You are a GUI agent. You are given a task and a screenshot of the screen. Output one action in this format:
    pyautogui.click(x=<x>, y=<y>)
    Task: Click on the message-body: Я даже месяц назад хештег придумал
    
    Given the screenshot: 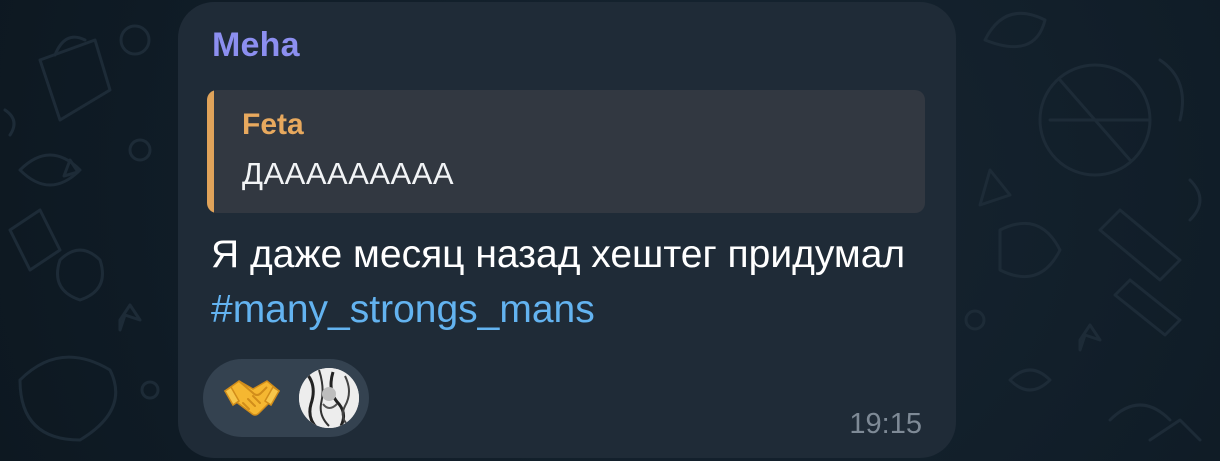 What is the action you would take?
    pyautogui.click(x=558, y=254)
    